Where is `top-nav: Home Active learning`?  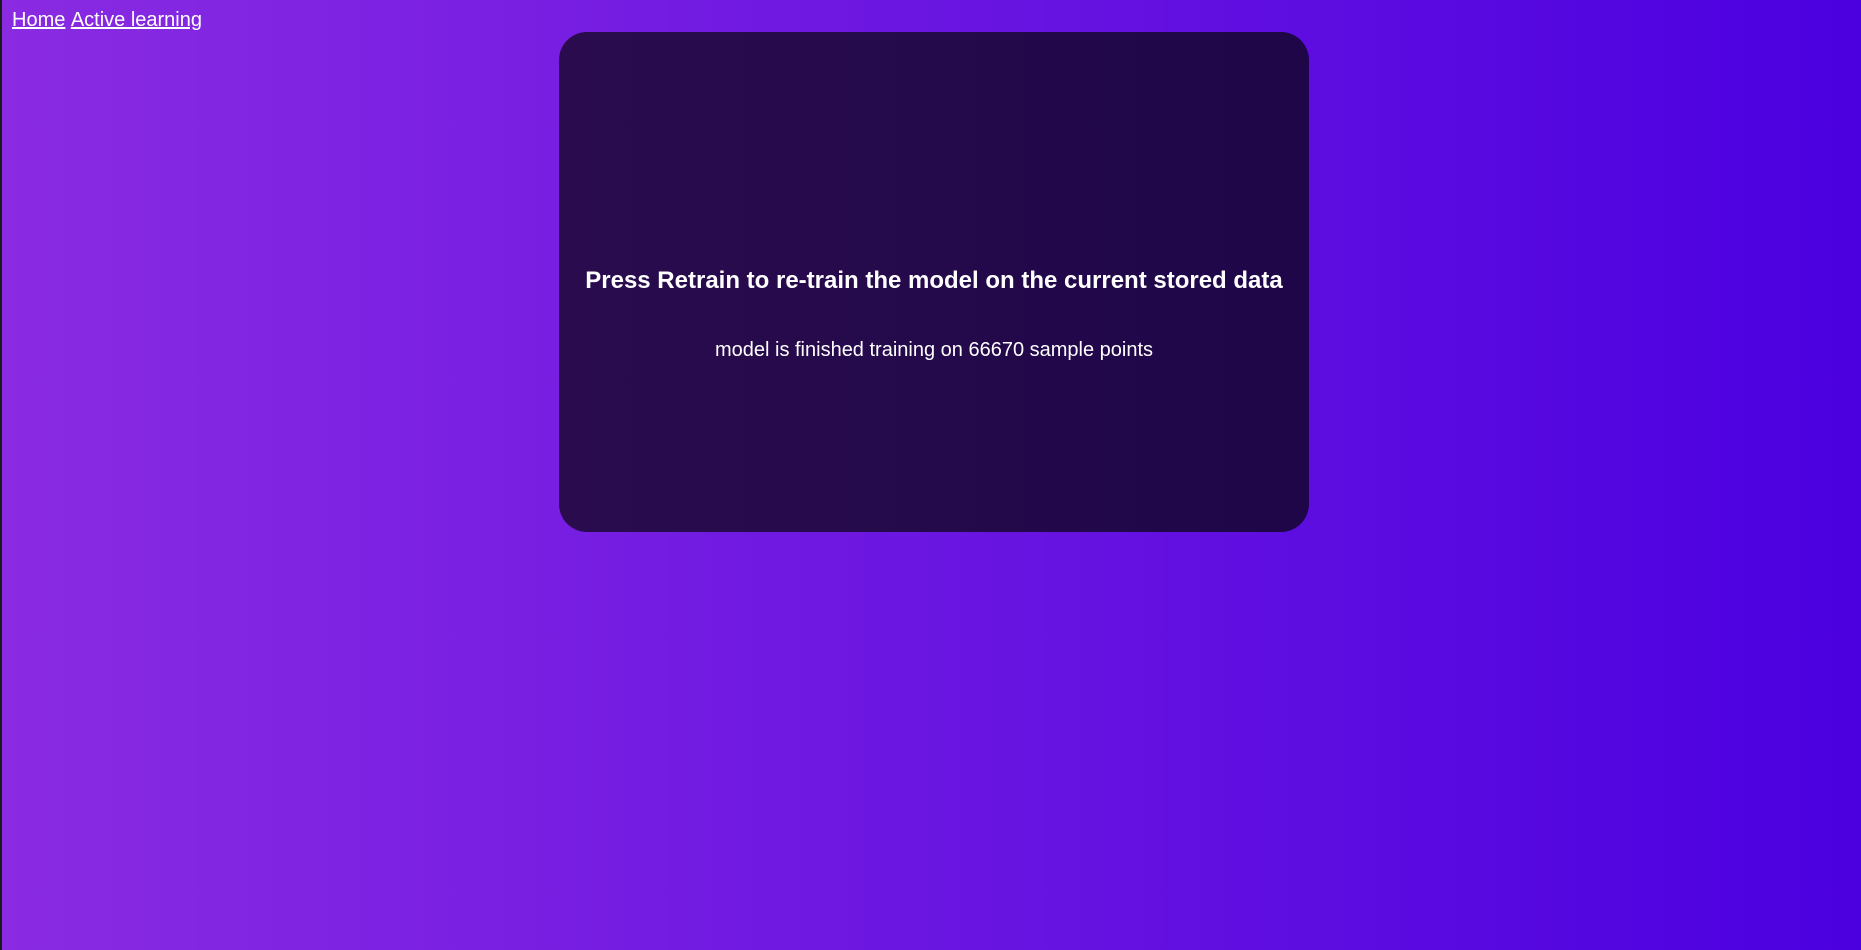
top-nav: Home Active learning is located at coordinates (107, 20).